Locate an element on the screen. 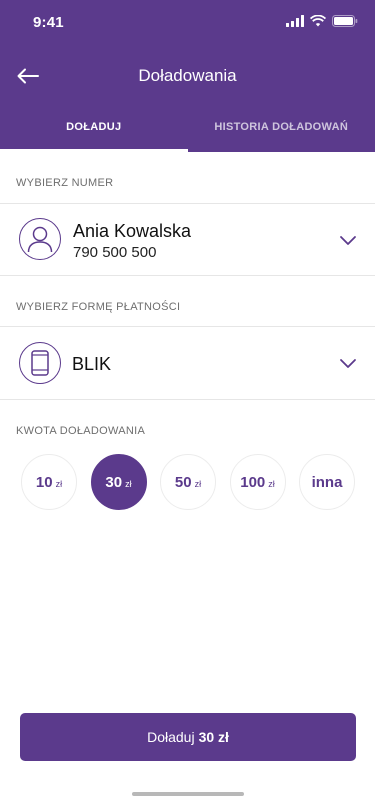 Image resolution: width=375 pixels, height=812 pixels. amount-option-30: 30 zł is located at coordinates (118, 482).